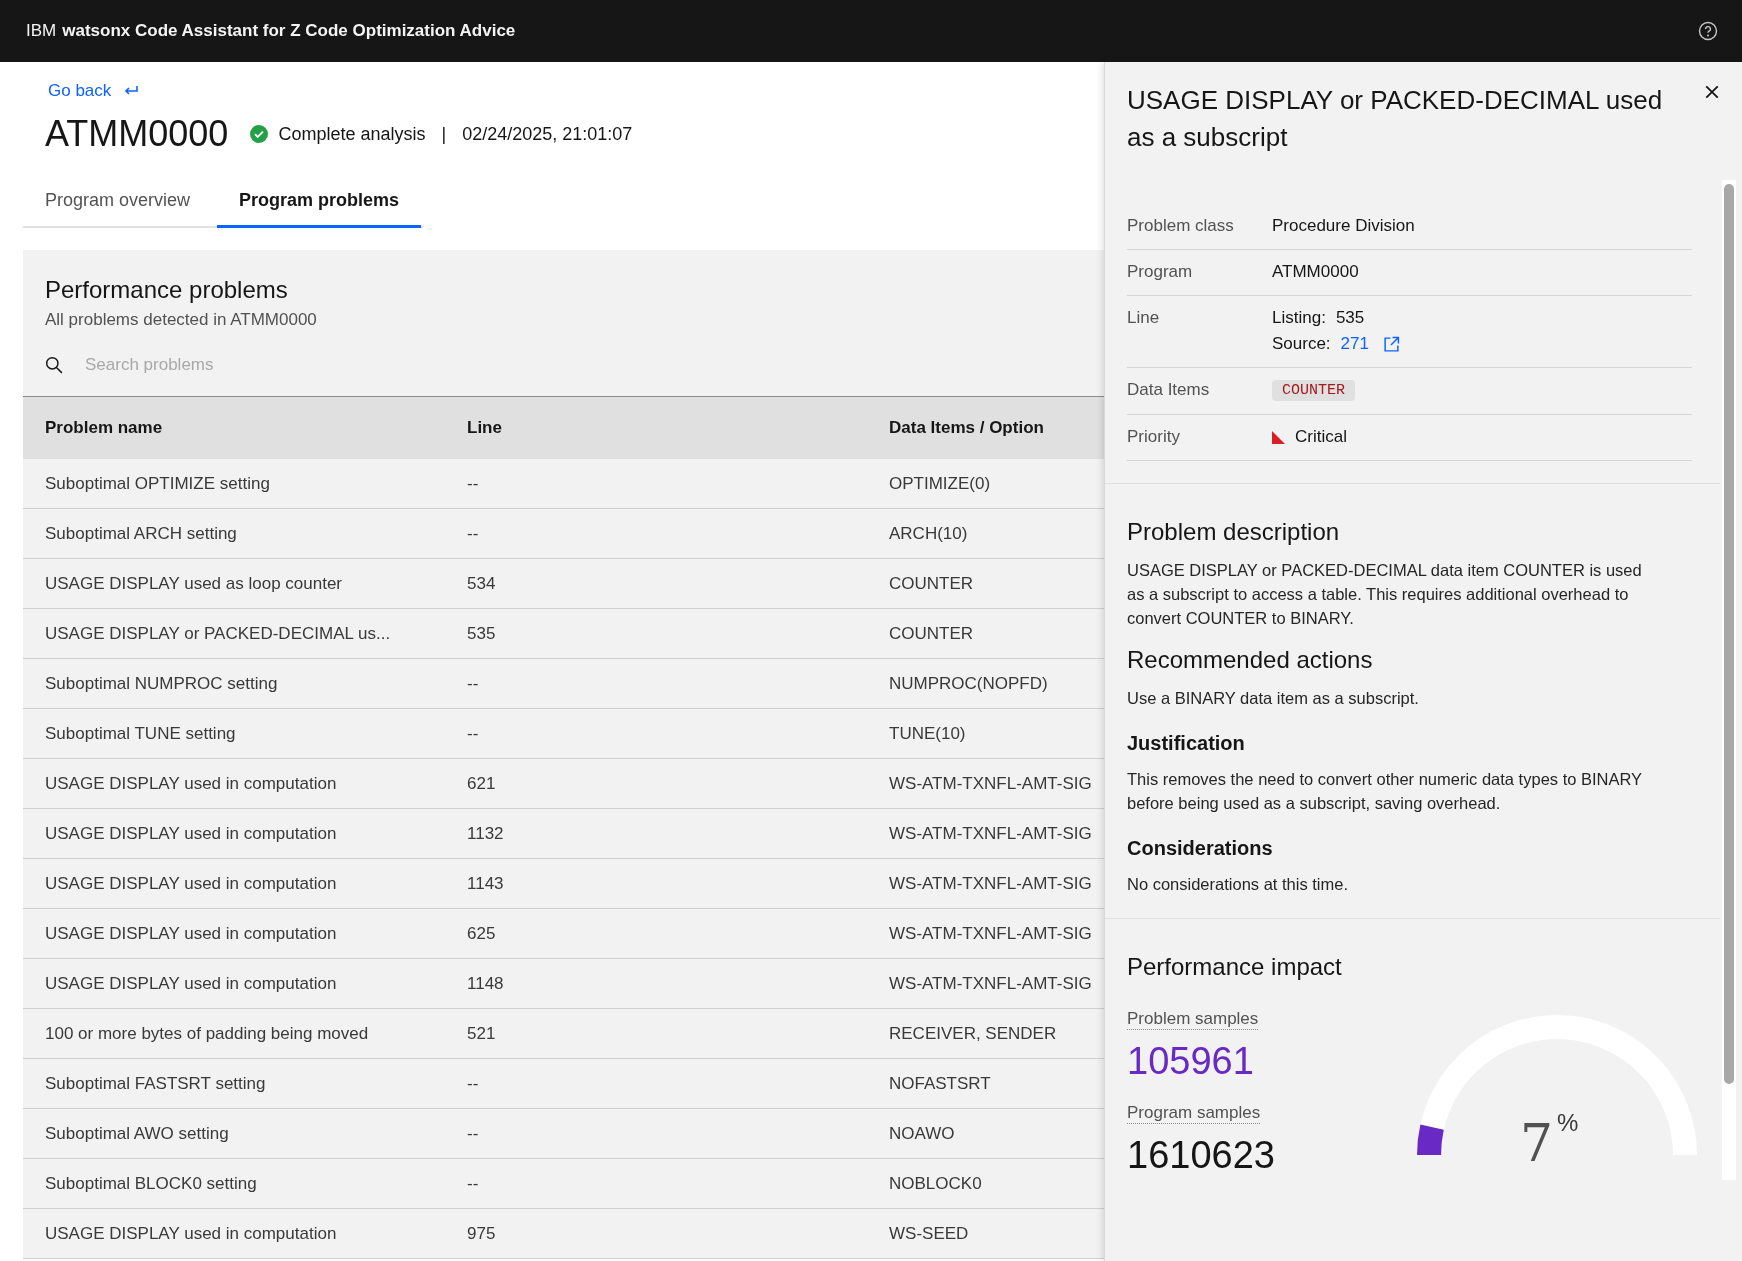 This screenshot has width=1742, height=1261. What do you see at coordinates (485, 833) in the screenshot?
I see `table-cell-text: 1132` at bounding box center [485, 833].